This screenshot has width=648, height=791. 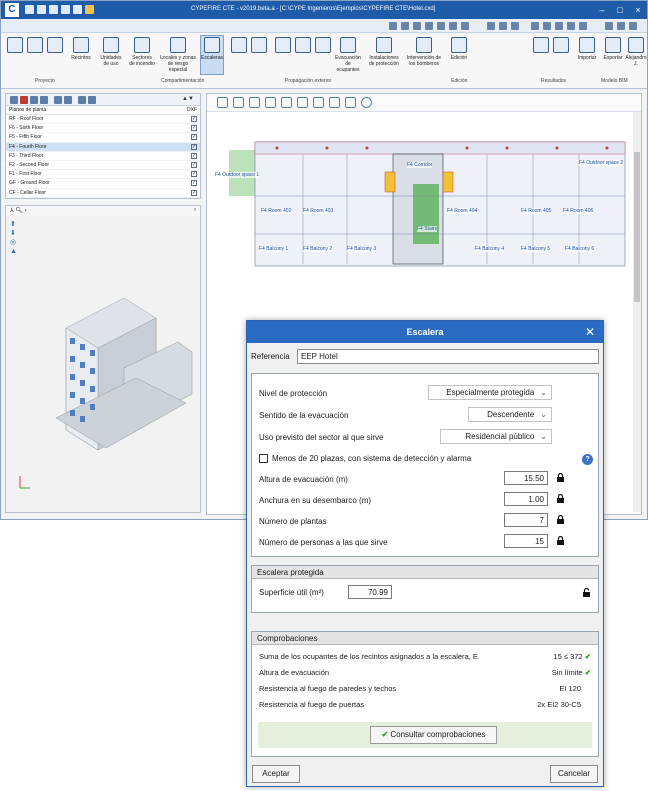 What do you see at coordinates (103, 175) in the screenshot?
I see `floor-row: F1 - First Floor ✓` at bounding box center [103, 175].